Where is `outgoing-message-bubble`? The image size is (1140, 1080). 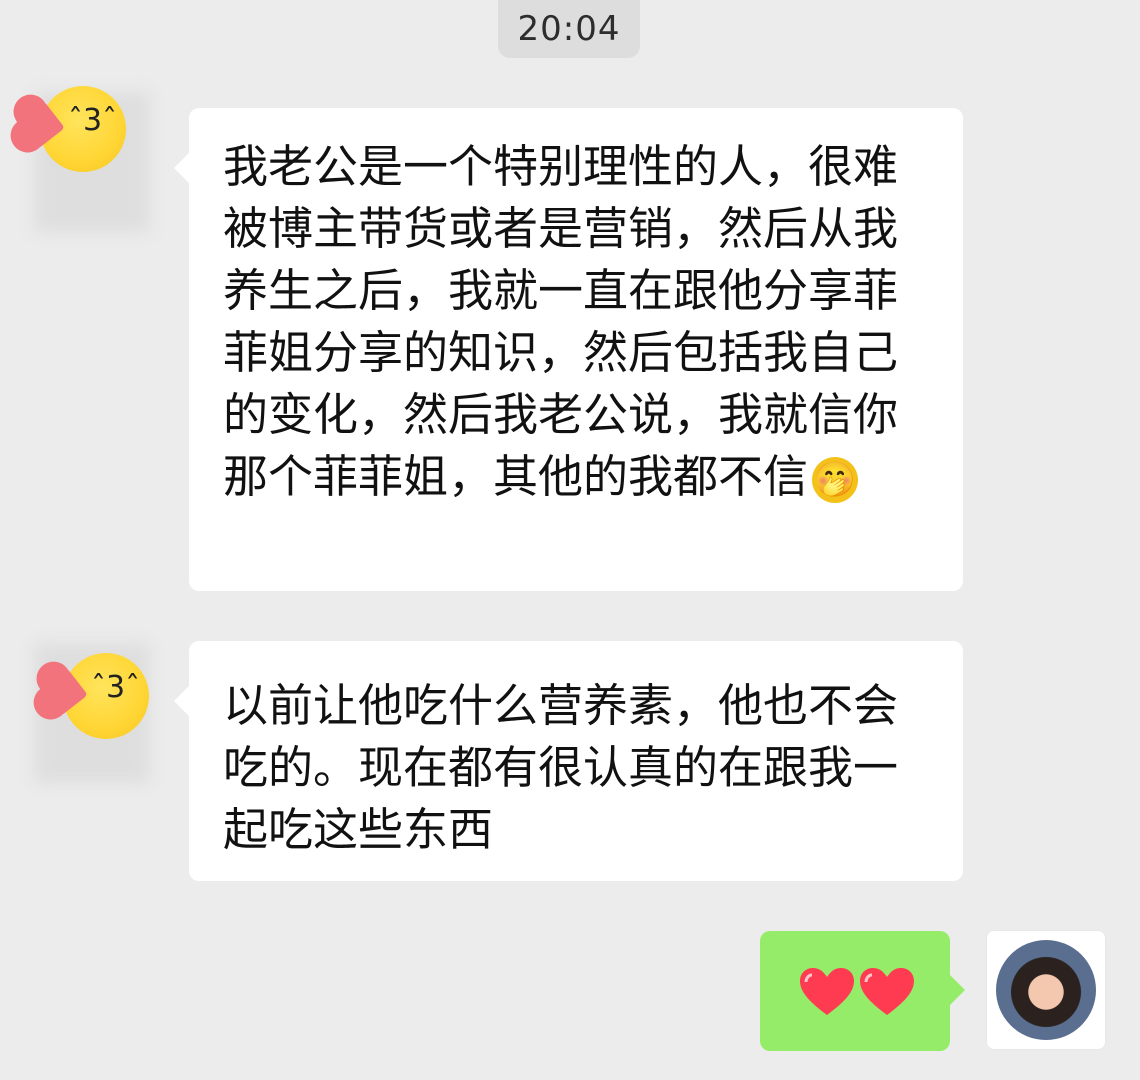 outgoing-message-bubble is located at coordinates (862, 991).